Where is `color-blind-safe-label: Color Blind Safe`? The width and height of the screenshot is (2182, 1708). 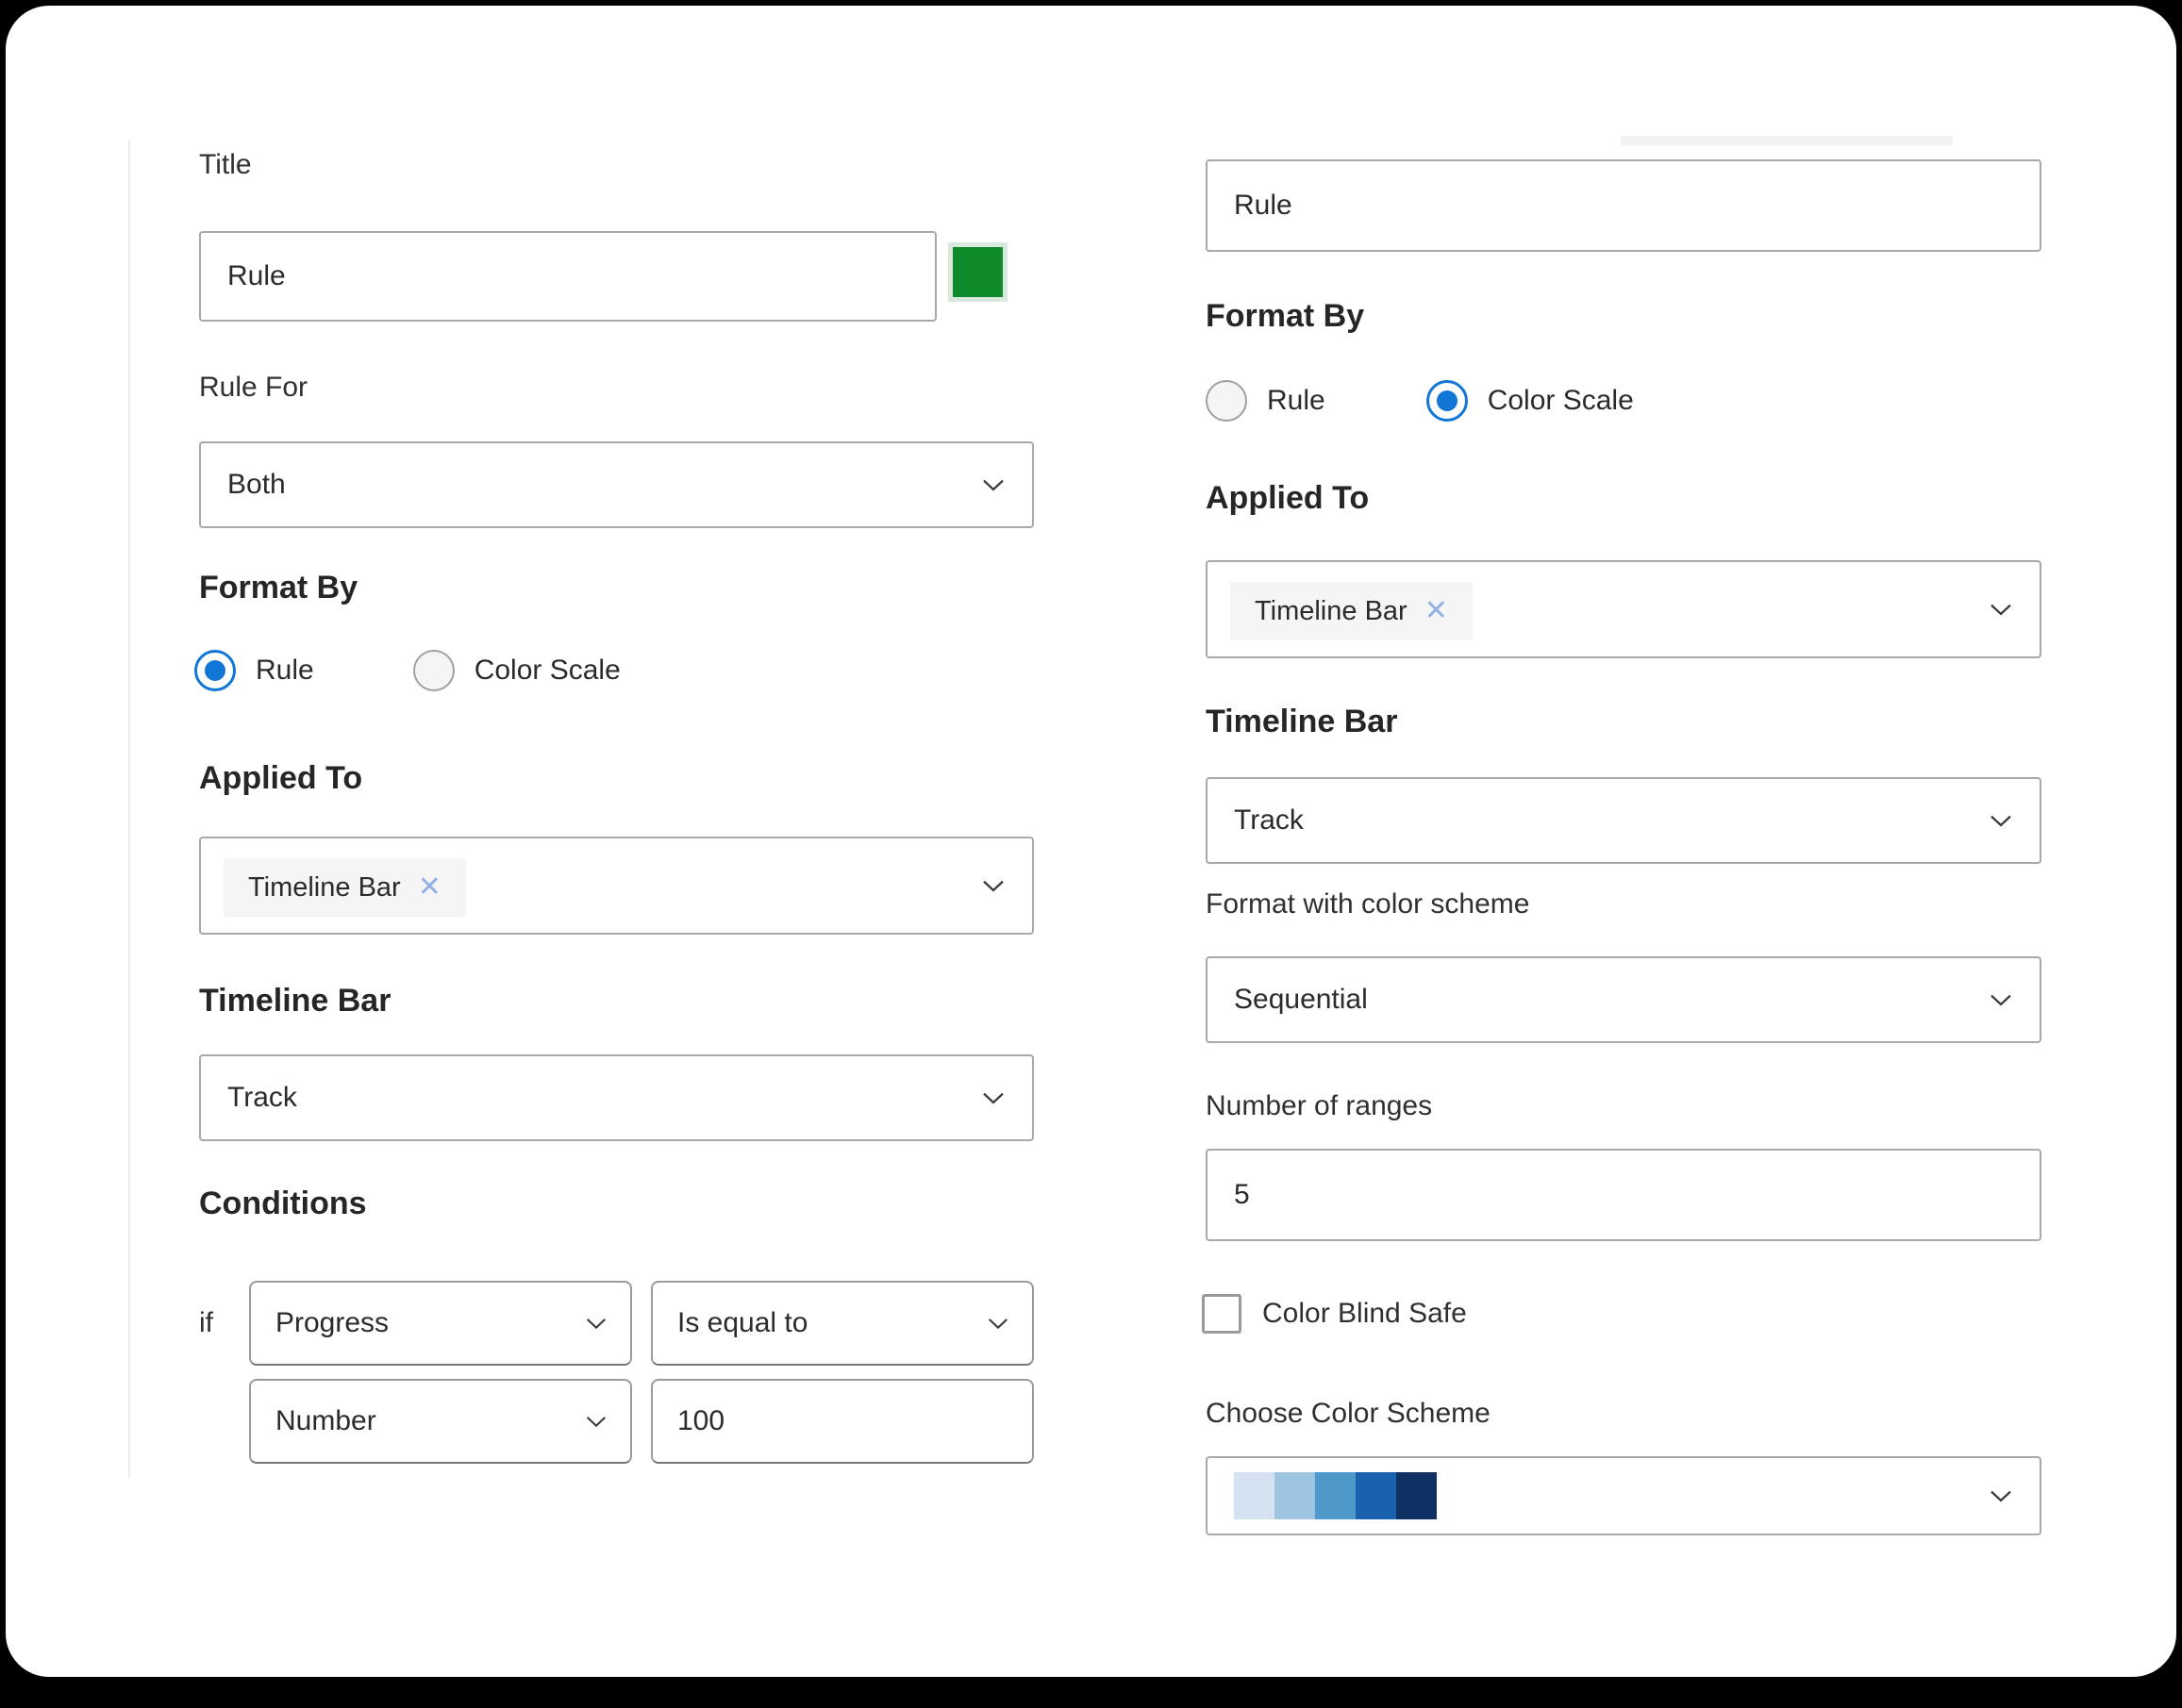
color-blind-safe-label: Color Blind Safe is located at coordinates (1364, 1313).